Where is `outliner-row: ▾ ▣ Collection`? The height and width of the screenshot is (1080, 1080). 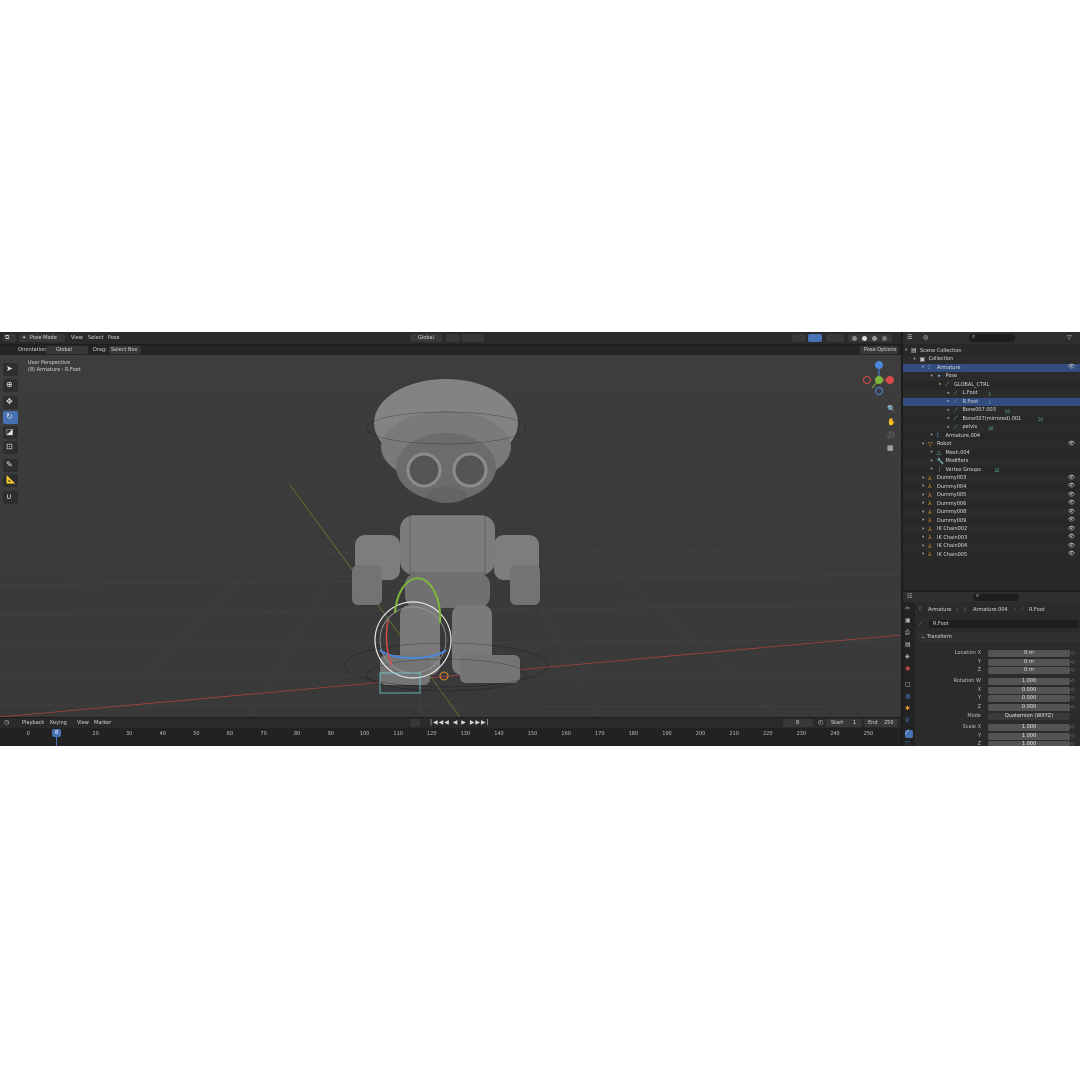
outliner-row: ▾ ▣ Collection is located at coordinates (991, 359).